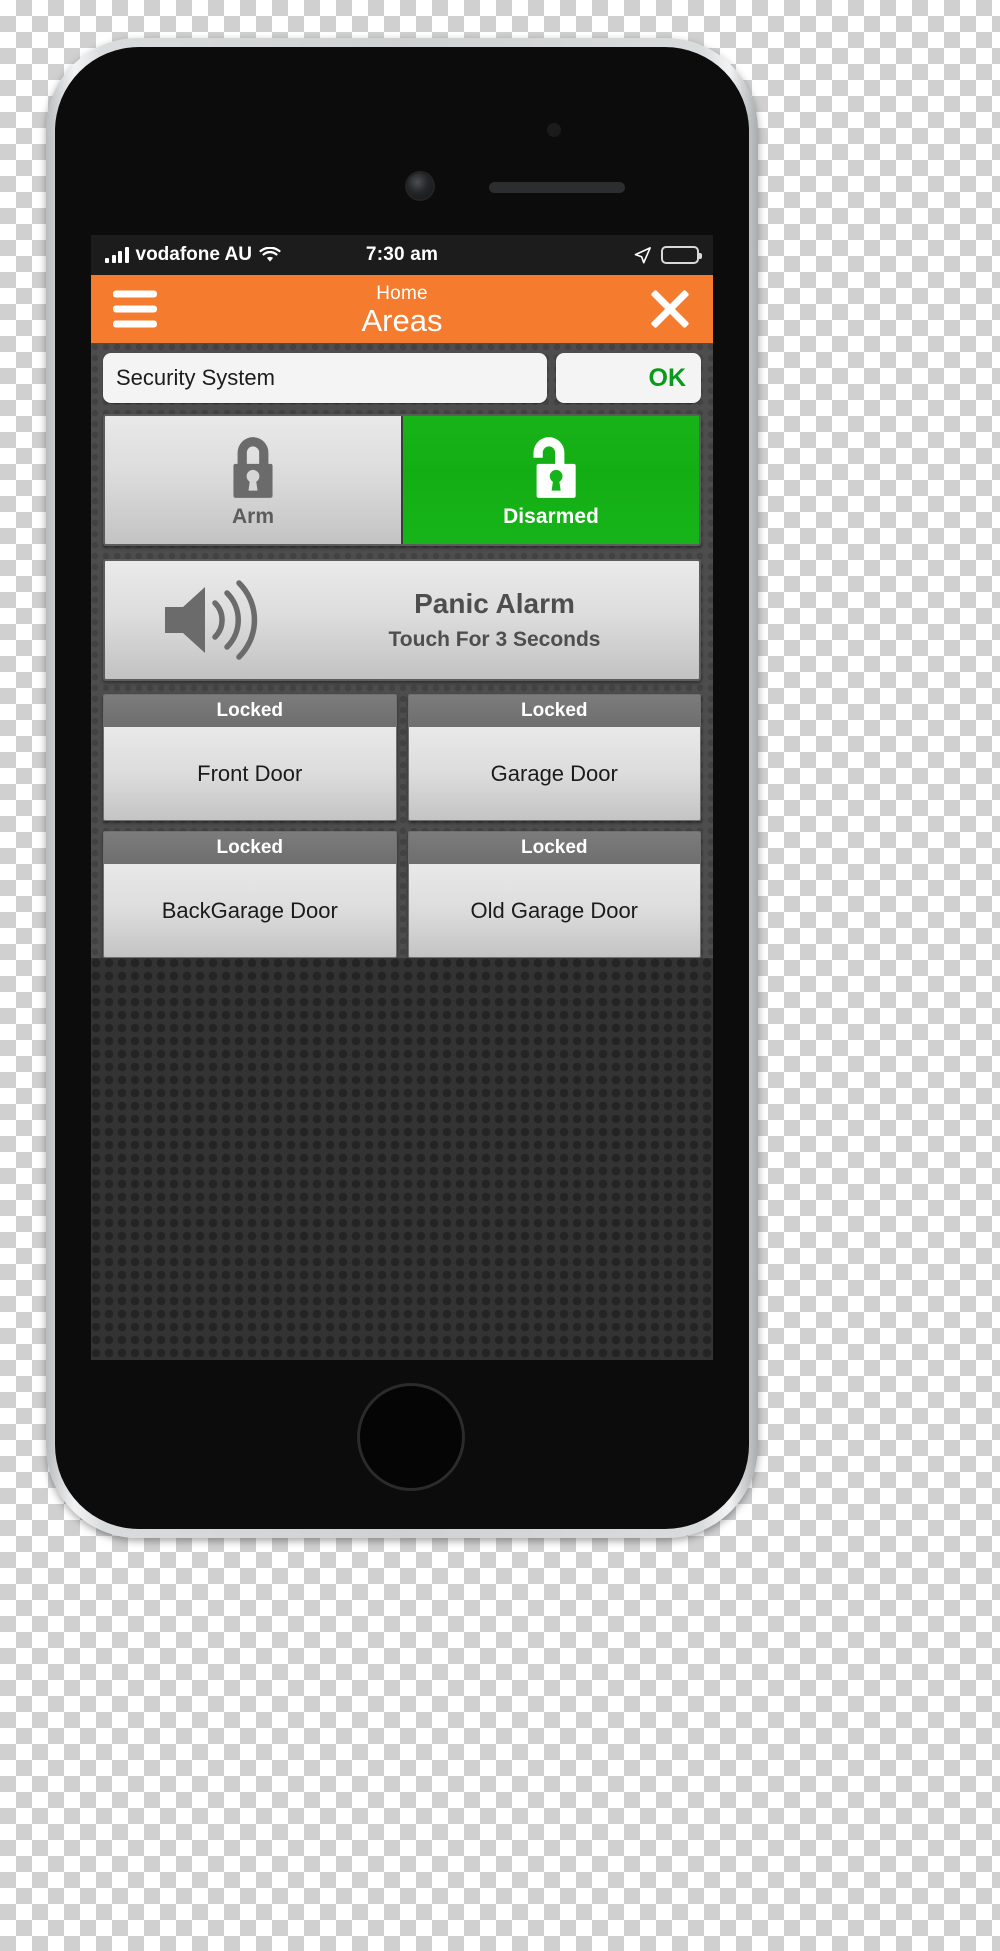 This screenshot has height=1951, width=1000. What do you see at coordinates (570, 255) in the screenshot?
I see `status-bar-right-group` at bounding box center [570, 255].